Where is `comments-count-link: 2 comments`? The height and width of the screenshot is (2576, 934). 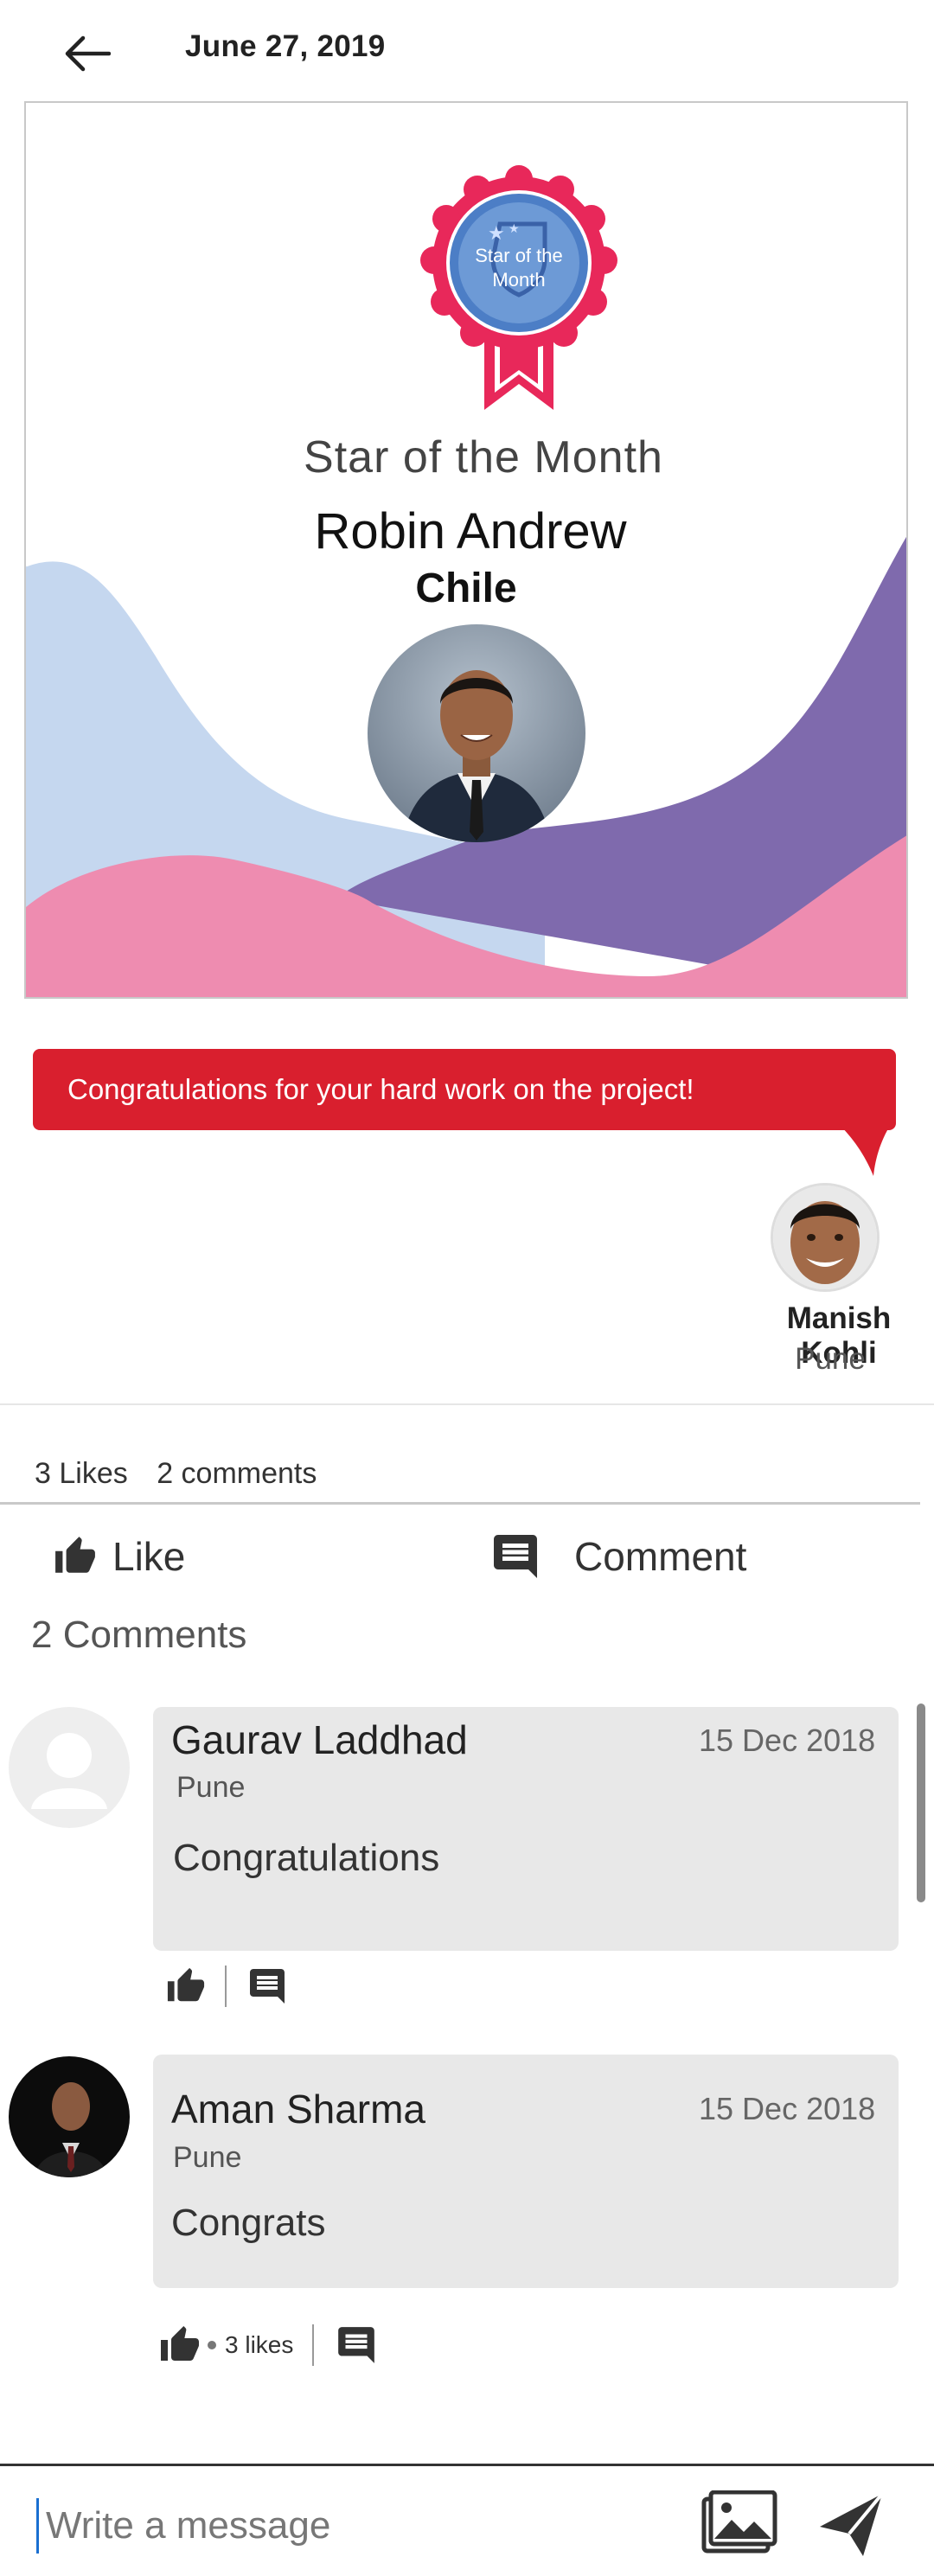
comments-count-link: 2 comments is located at coordinates (237, 1474).